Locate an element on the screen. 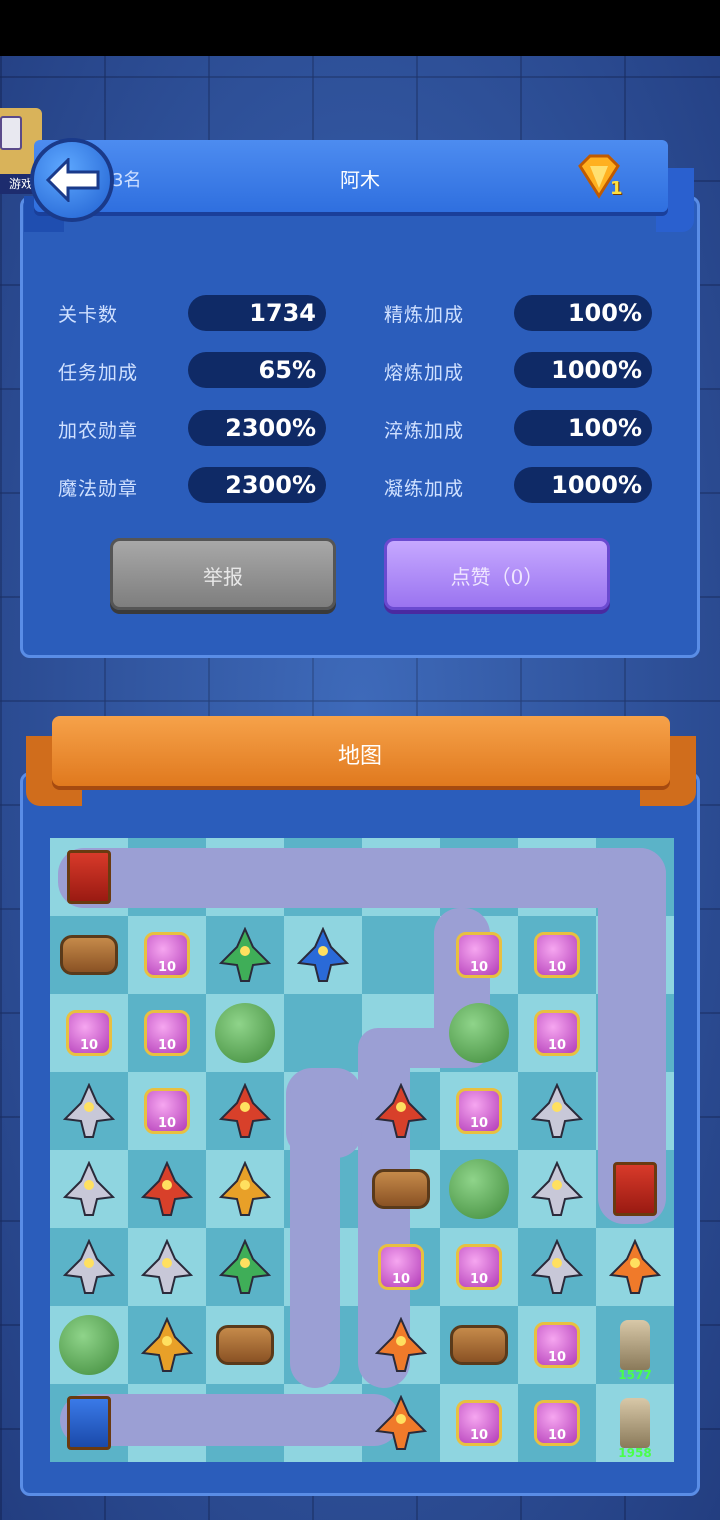 This screenshot has width=720, height=1520. stat-label-temper-bonus: 淬炼加成 is located at coordinates (424, 431).